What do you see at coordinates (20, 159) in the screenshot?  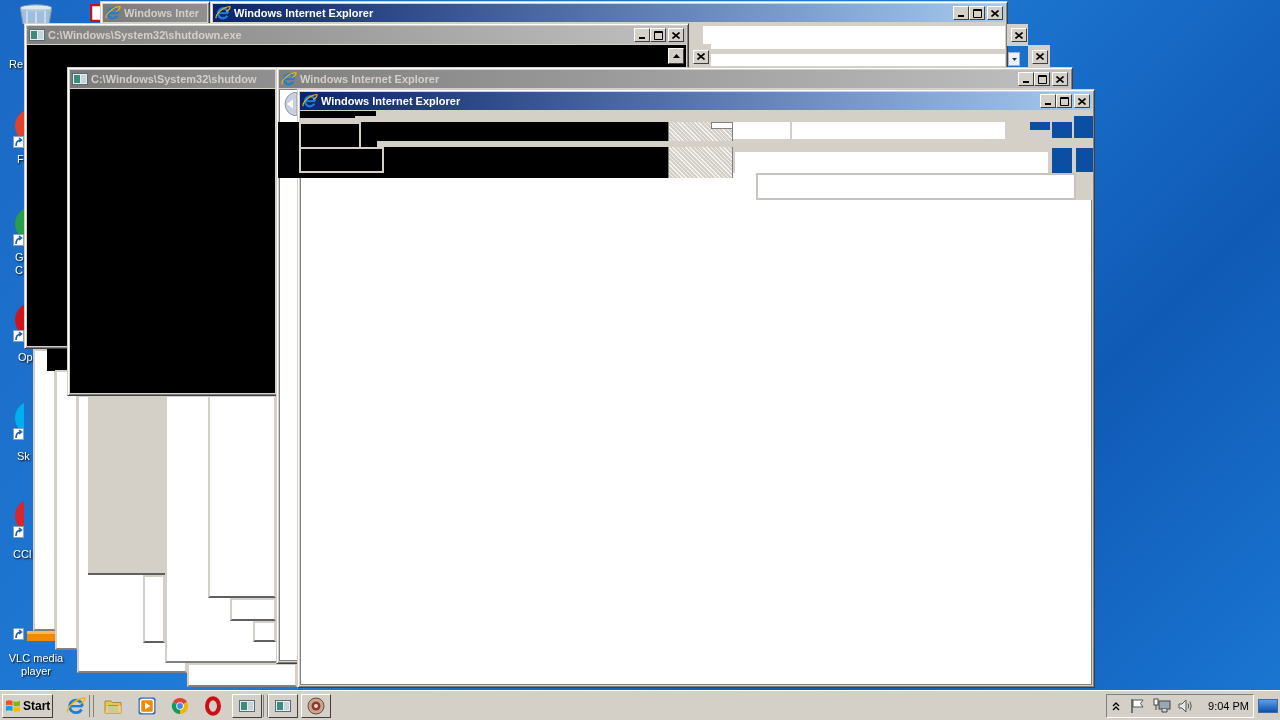 I see `icon-label: F` at bounding box center [20, 159].